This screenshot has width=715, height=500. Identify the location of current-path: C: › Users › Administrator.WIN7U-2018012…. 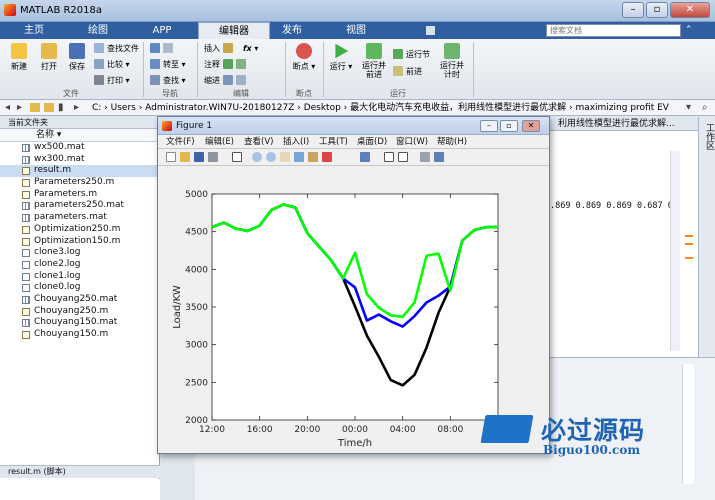
(380, 107).